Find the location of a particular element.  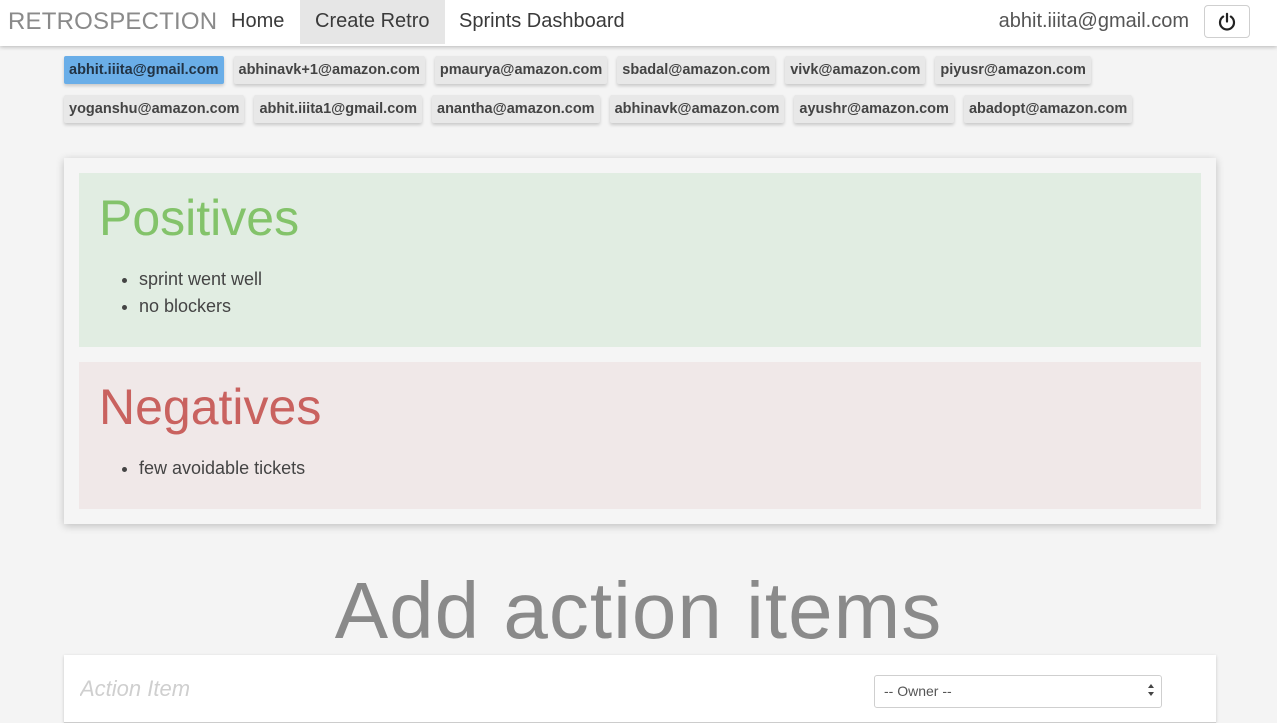

owner-select: -- Owner -- is located at coordinates (1018, 691).